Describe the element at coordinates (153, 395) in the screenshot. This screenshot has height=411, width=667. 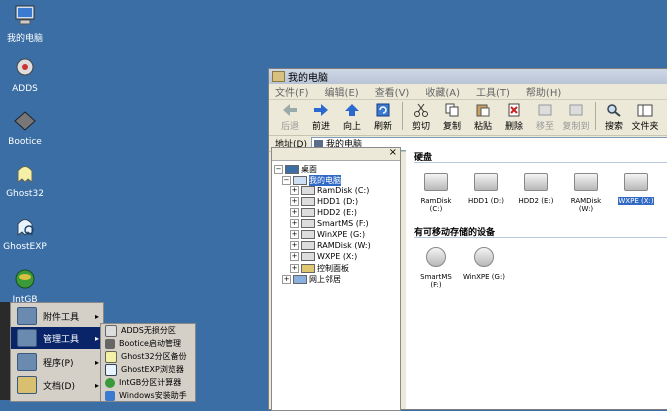
I see `submenu-item-label: Windows安装助手` at that location.